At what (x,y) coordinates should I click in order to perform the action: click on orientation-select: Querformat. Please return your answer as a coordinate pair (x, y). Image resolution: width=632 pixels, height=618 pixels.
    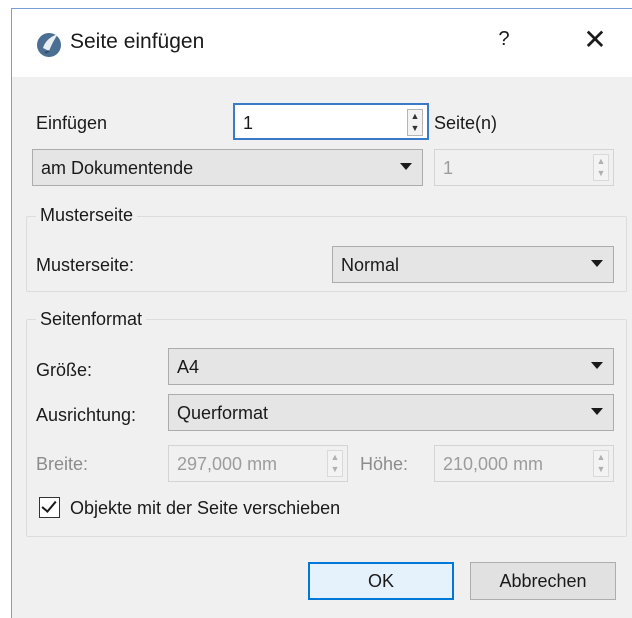
    Looking at the image, I should click on (391, 412).